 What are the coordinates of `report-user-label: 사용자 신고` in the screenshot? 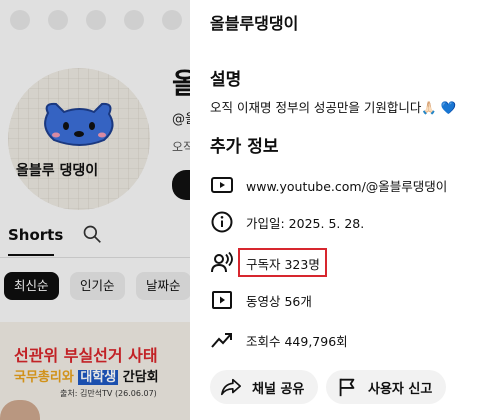 It's located at (400, 389).